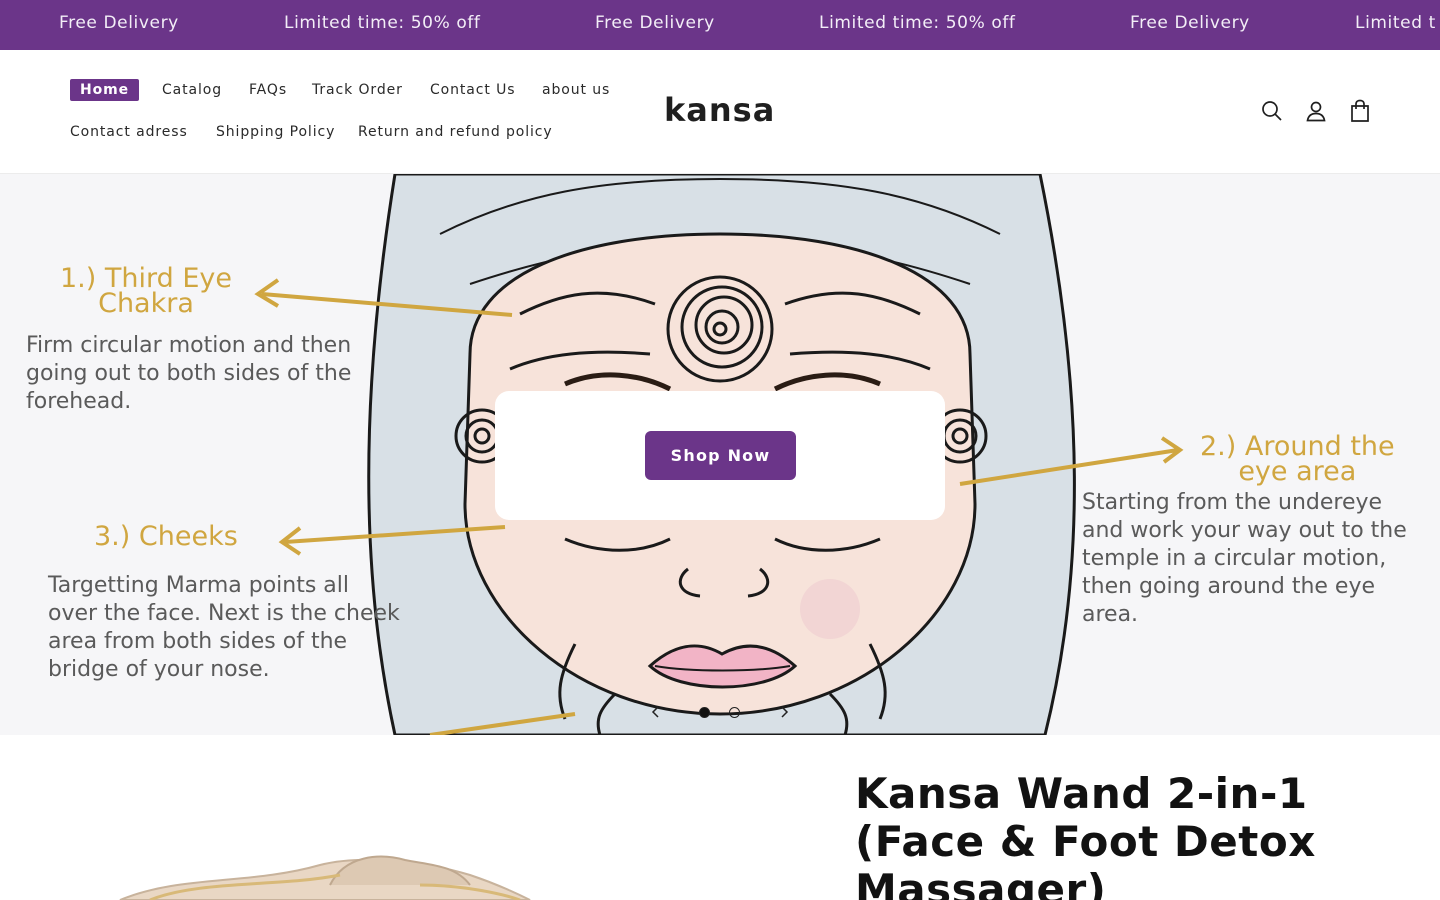 The image size is (1440, 900). What do you see at coordinates (1360, 111) in the screenshot?
I see `cart-icon` at bounding box center [1360, 111].